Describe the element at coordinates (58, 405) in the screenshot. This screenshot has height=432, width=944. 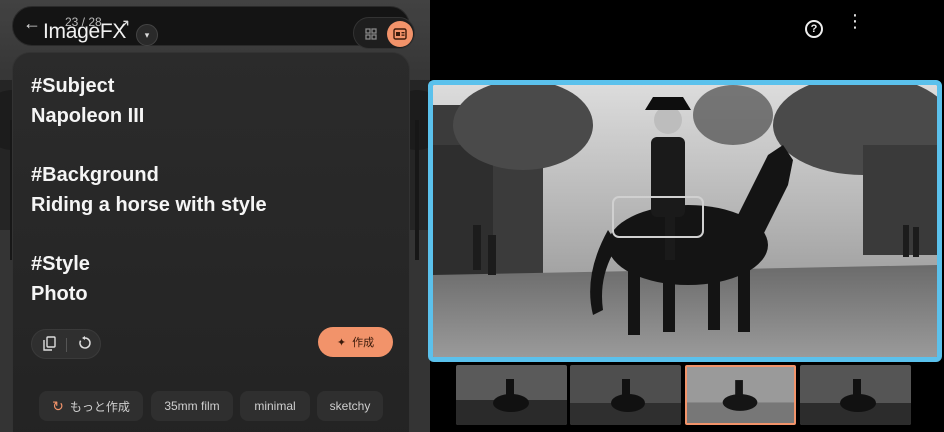
I see `refresh-icon: ↻` at that location.